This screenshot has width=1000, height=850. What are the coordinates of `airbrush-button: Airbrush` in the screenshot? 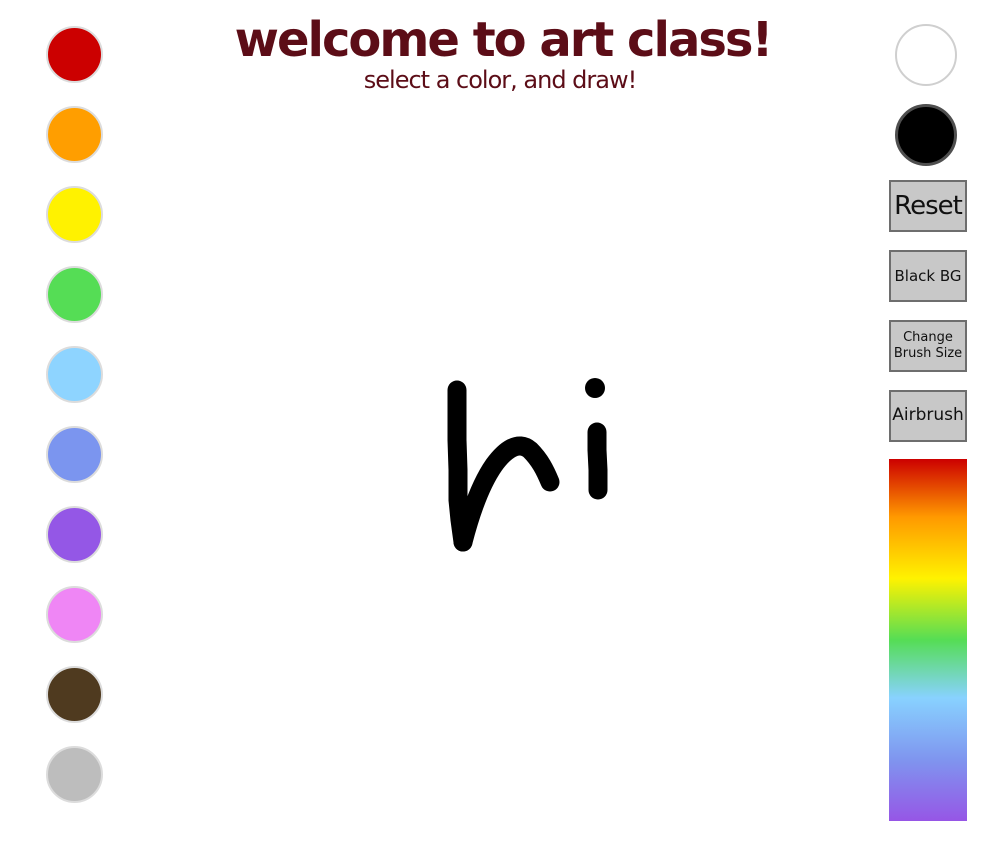 It's located at (928, 416).